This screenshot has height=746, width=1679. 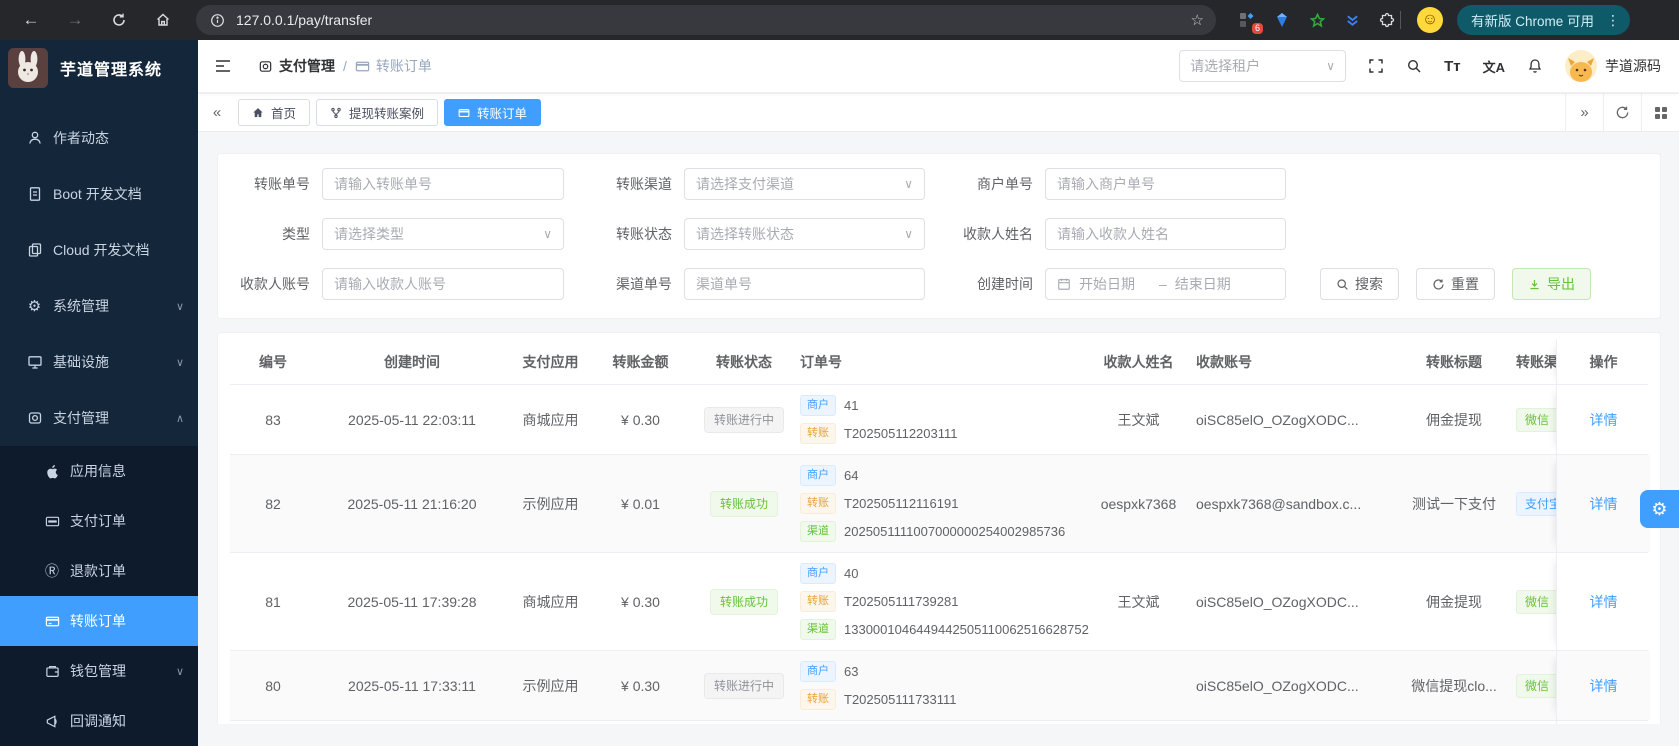 I want to click on extensions-puzzle-icon, so click(x=1387, y=20).